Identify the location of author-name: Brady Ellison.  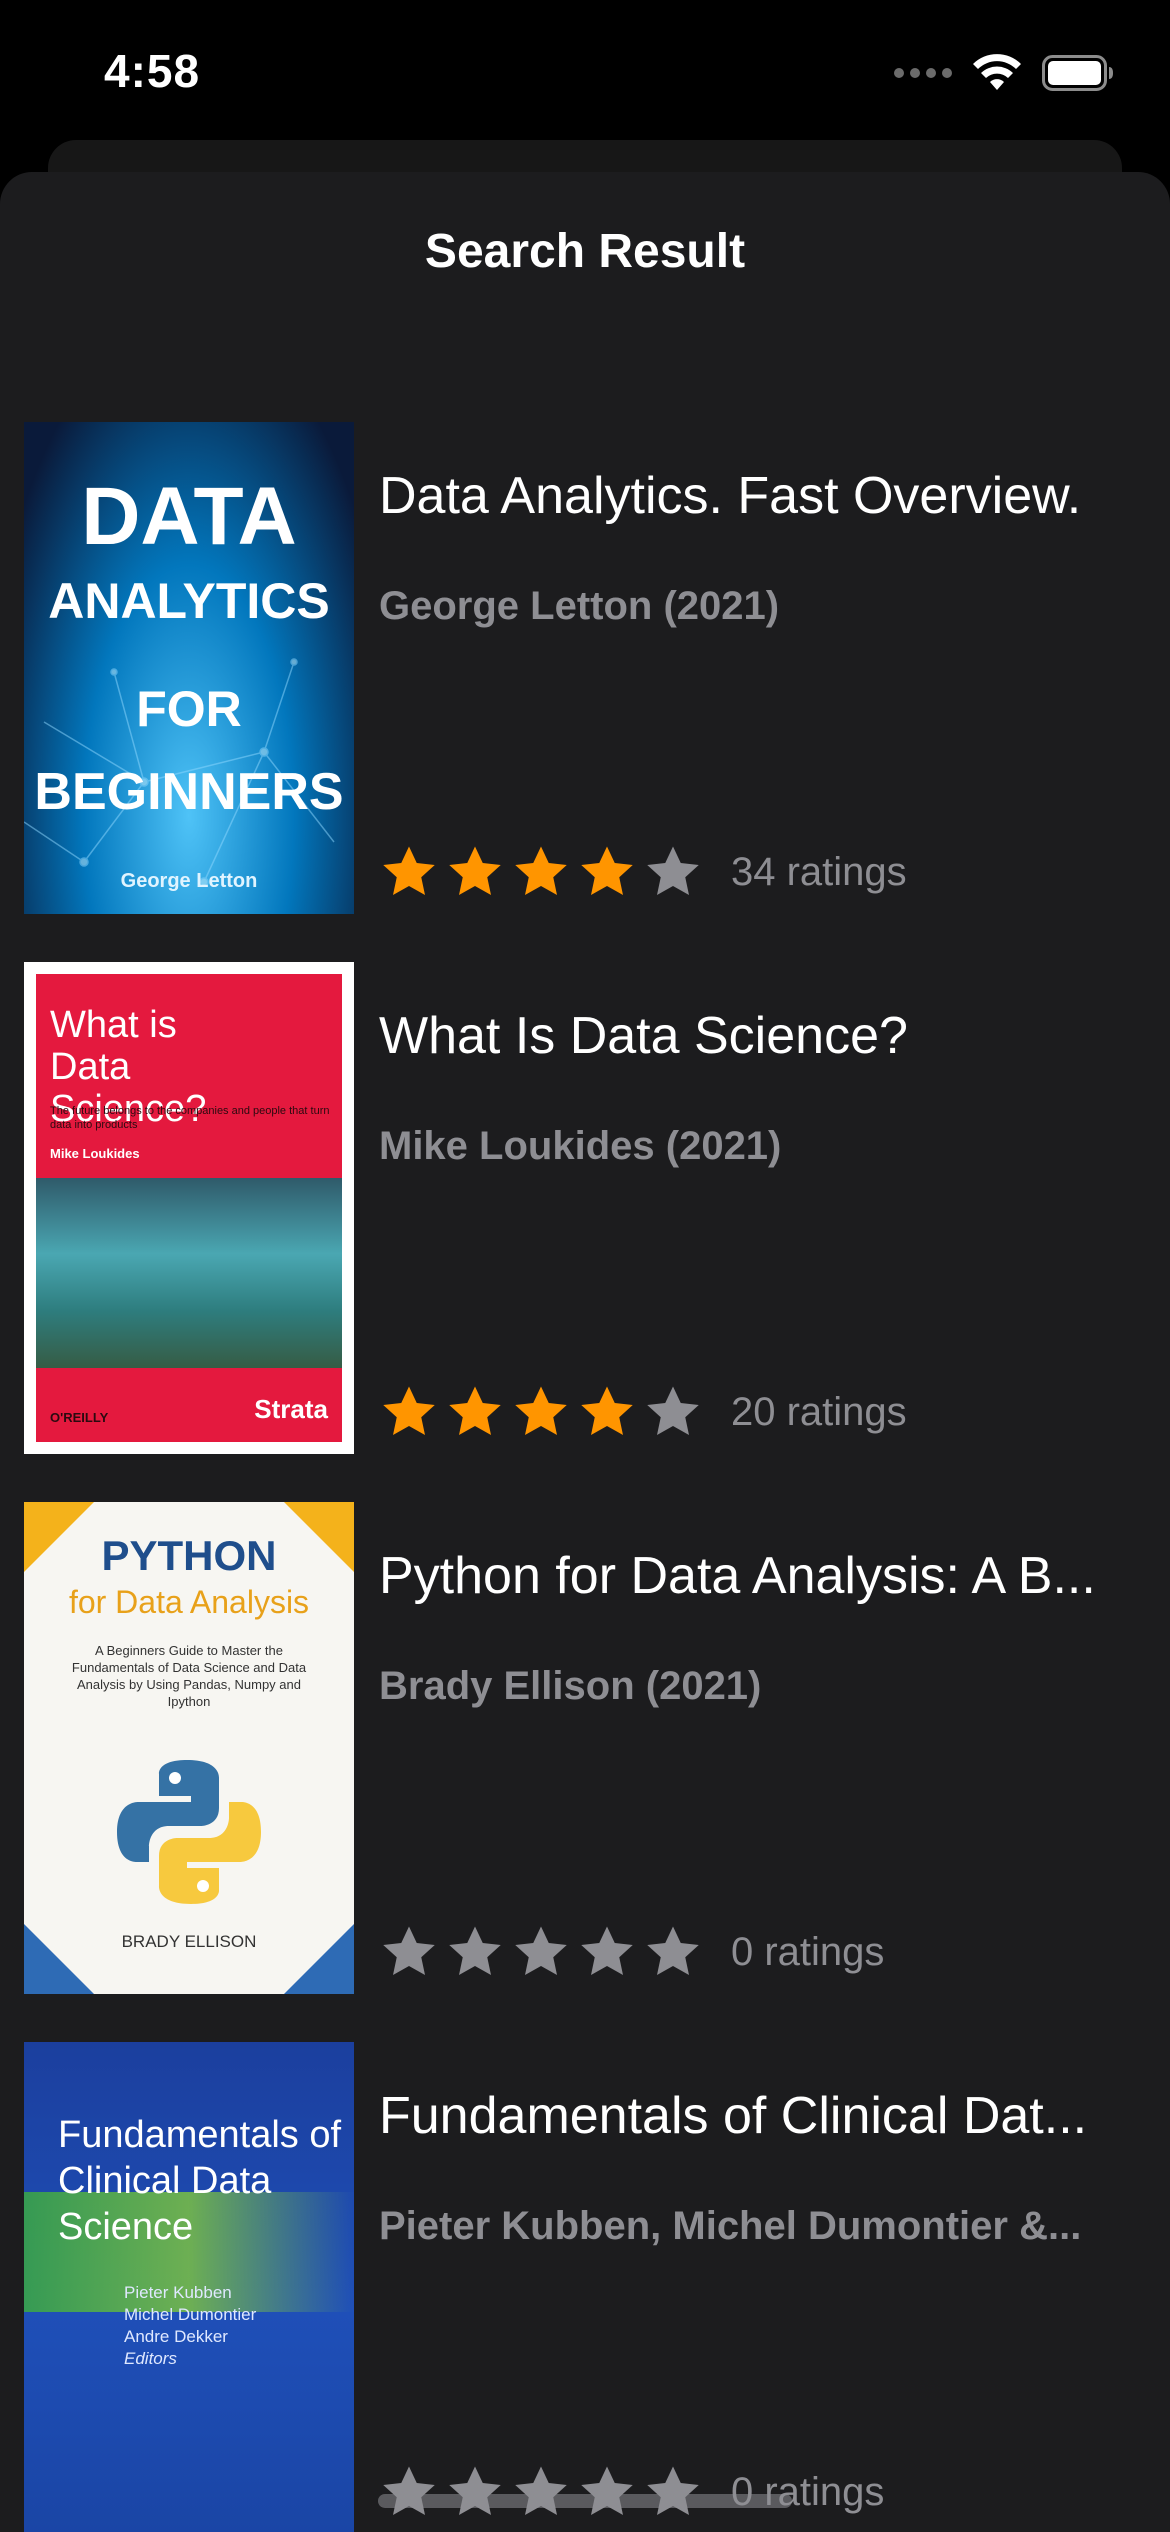
(507, 1686).